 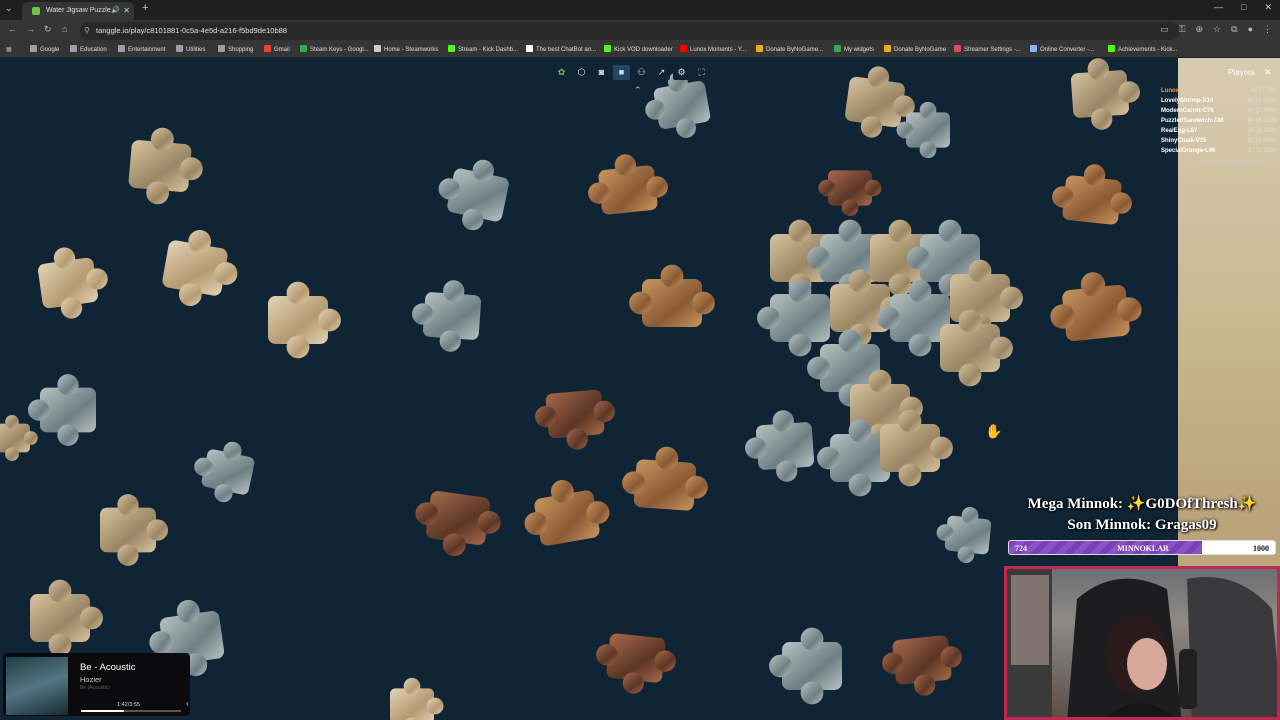 I want to click on player-row: ShinyCloak-V25 20 (2.48%), so click(x=1219, y=143).